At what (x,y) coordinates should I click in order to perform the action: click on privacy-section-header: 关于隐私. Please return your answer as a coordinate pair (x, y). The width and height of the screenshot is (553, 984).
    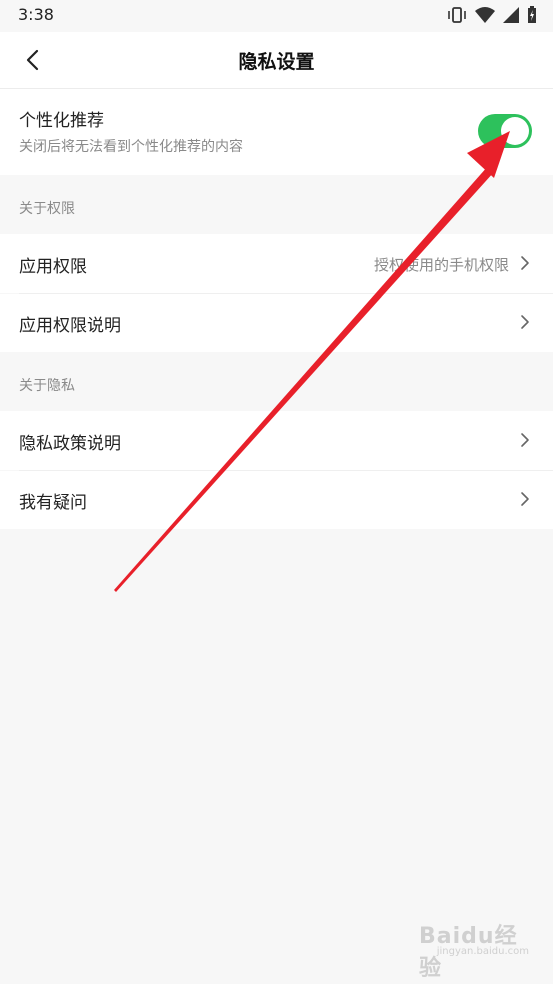
    Looking at the image, I should click on (47, 386).